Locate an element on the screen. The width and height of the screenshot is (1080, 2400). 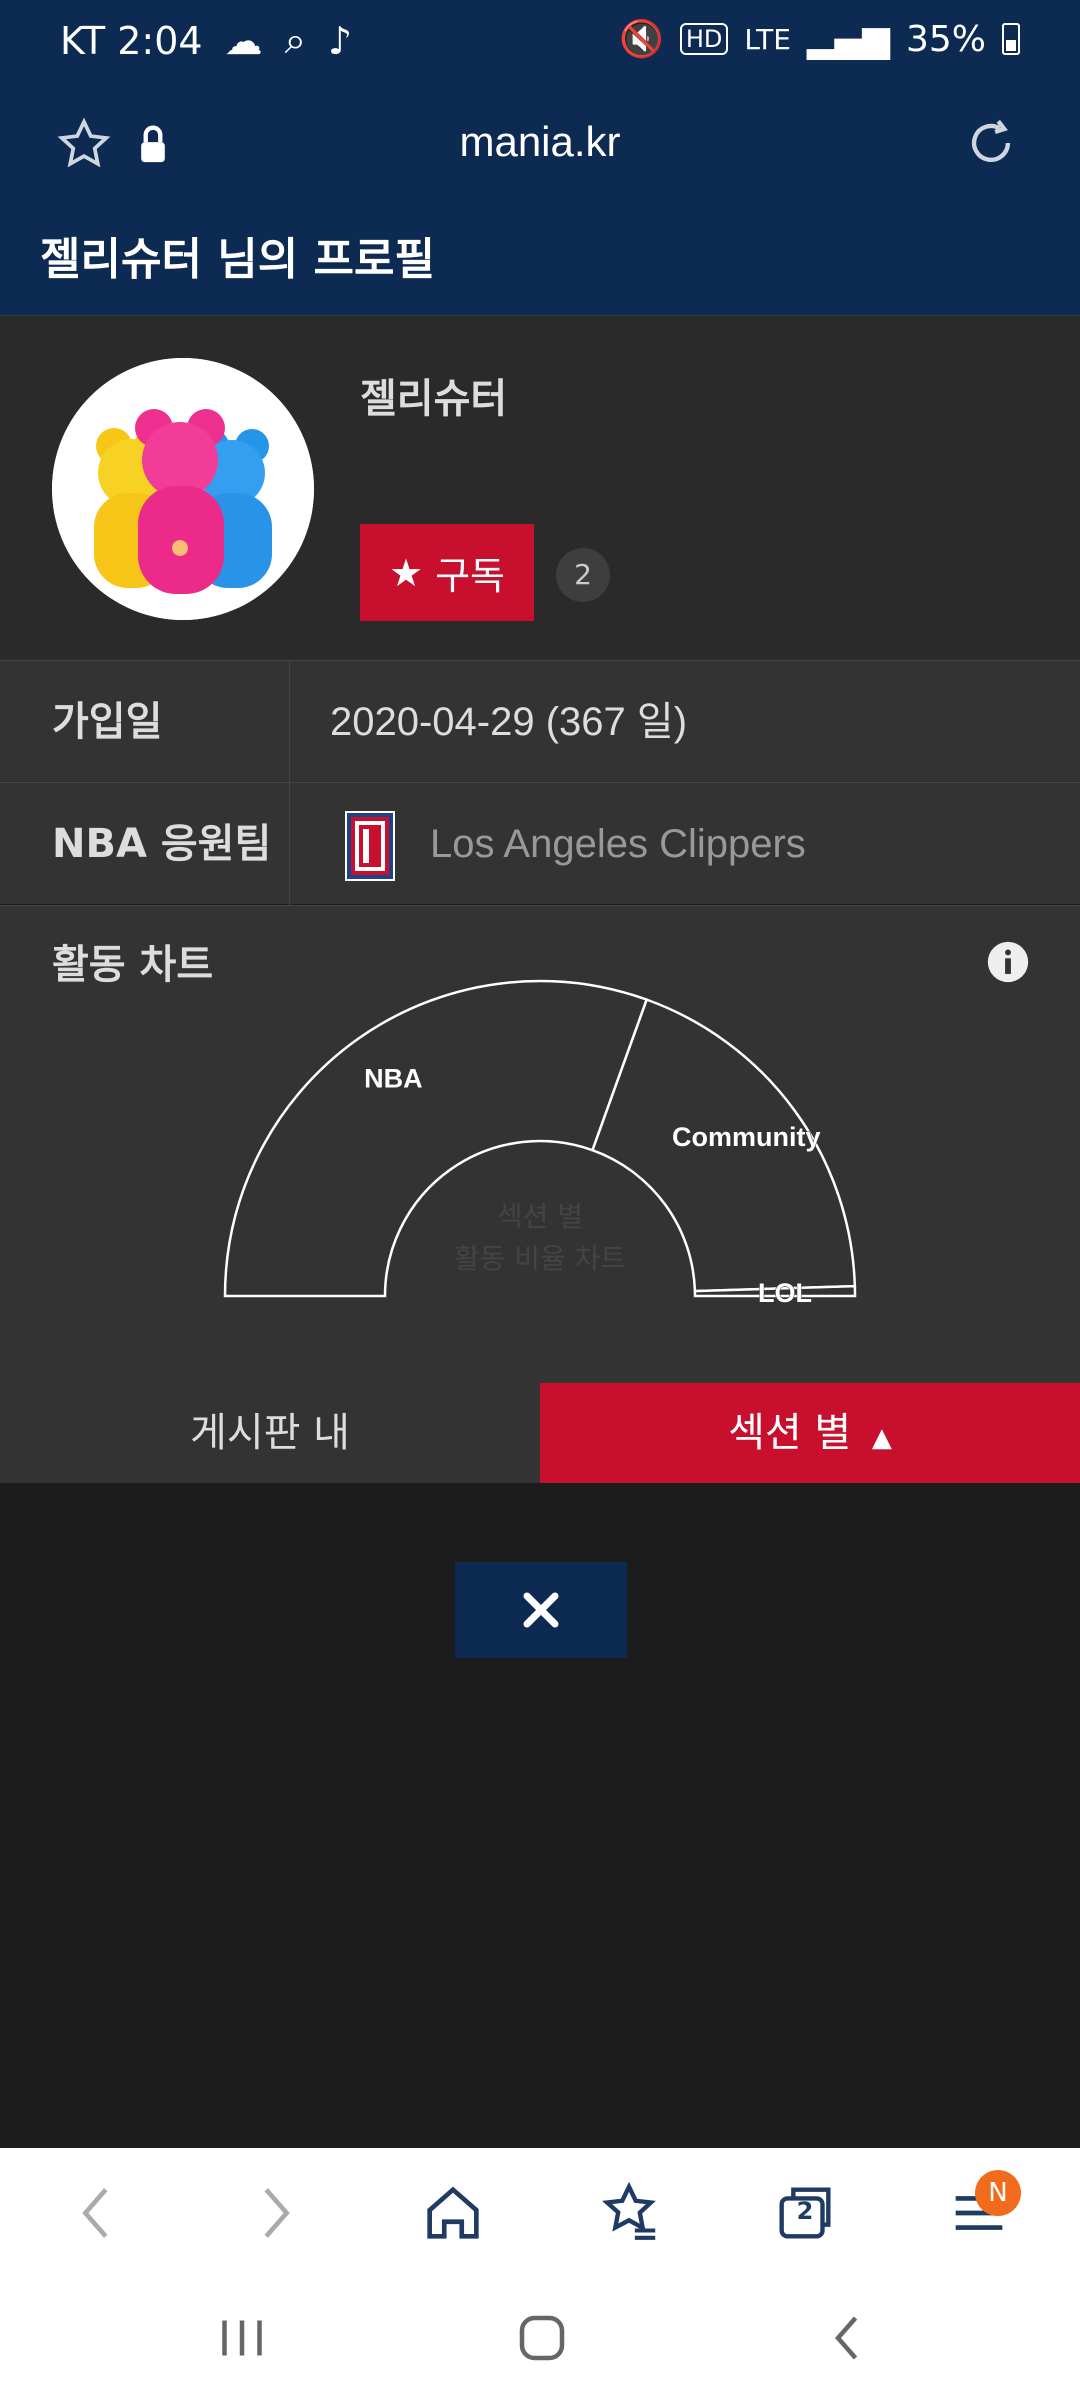
chart-center-text-2: 활동 비율 차트 is located at coordinates (540, 1258).